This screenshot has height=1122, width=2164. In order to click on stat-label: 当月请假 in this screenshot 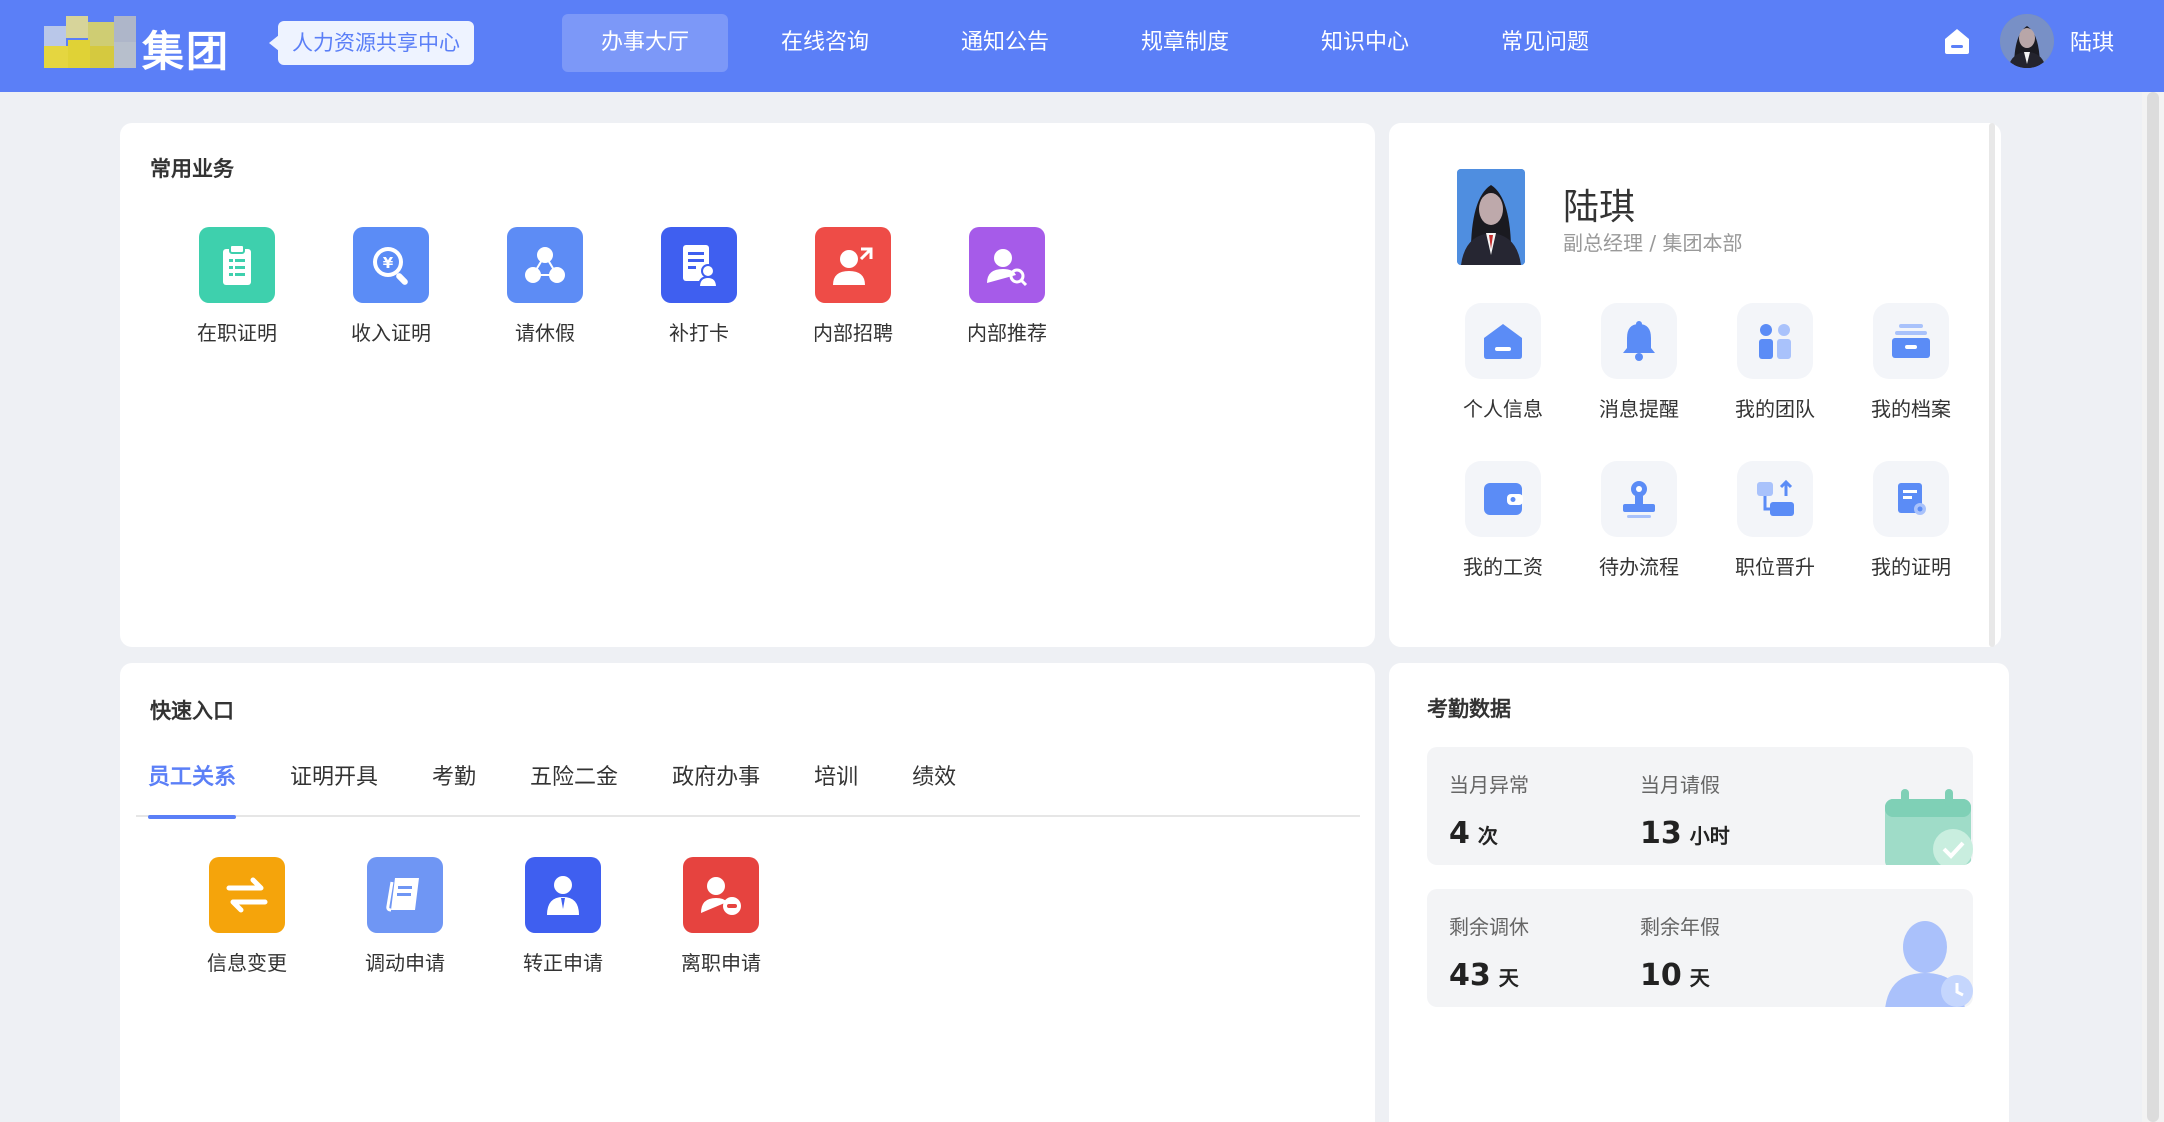, I will do `click(1680, 785)`.